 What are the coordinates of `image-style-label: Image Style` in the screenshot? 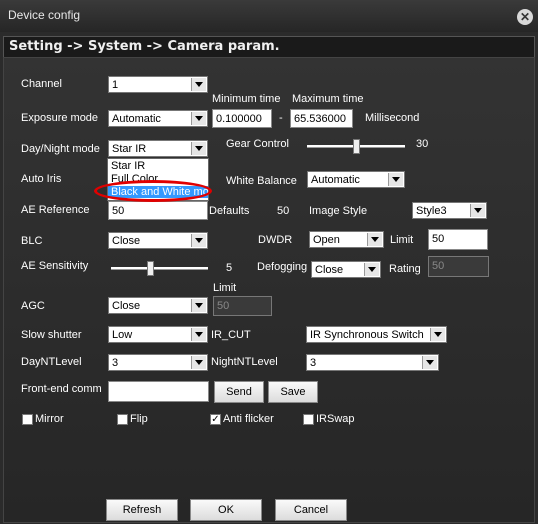 It's located at (338, 211).